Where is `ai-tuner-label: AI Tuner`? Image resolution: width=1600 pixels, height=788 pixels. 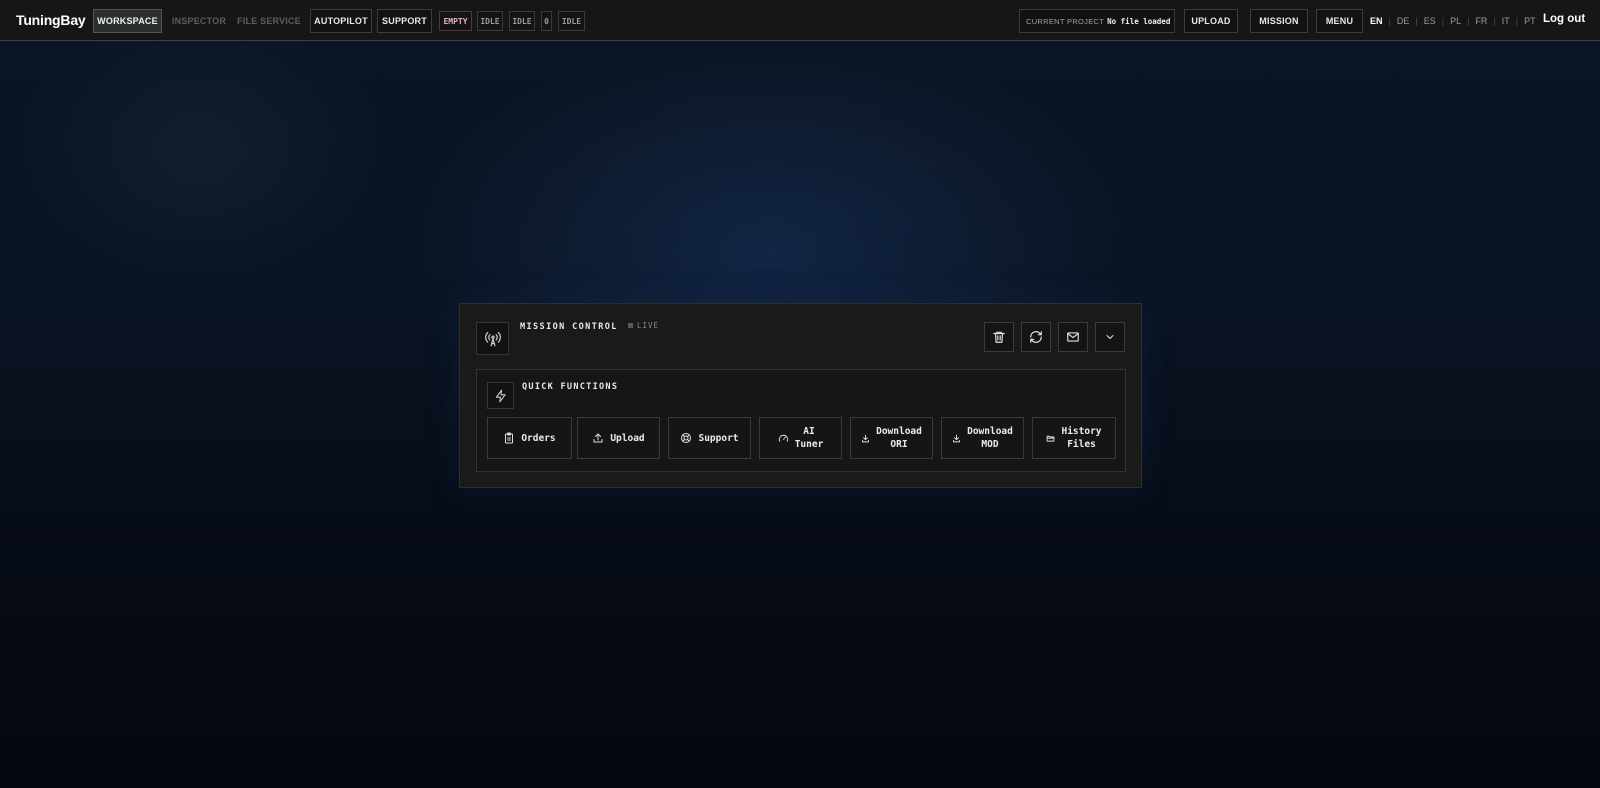 ai-tuner-label: AI Tuner is located at coordinates (809, 438).